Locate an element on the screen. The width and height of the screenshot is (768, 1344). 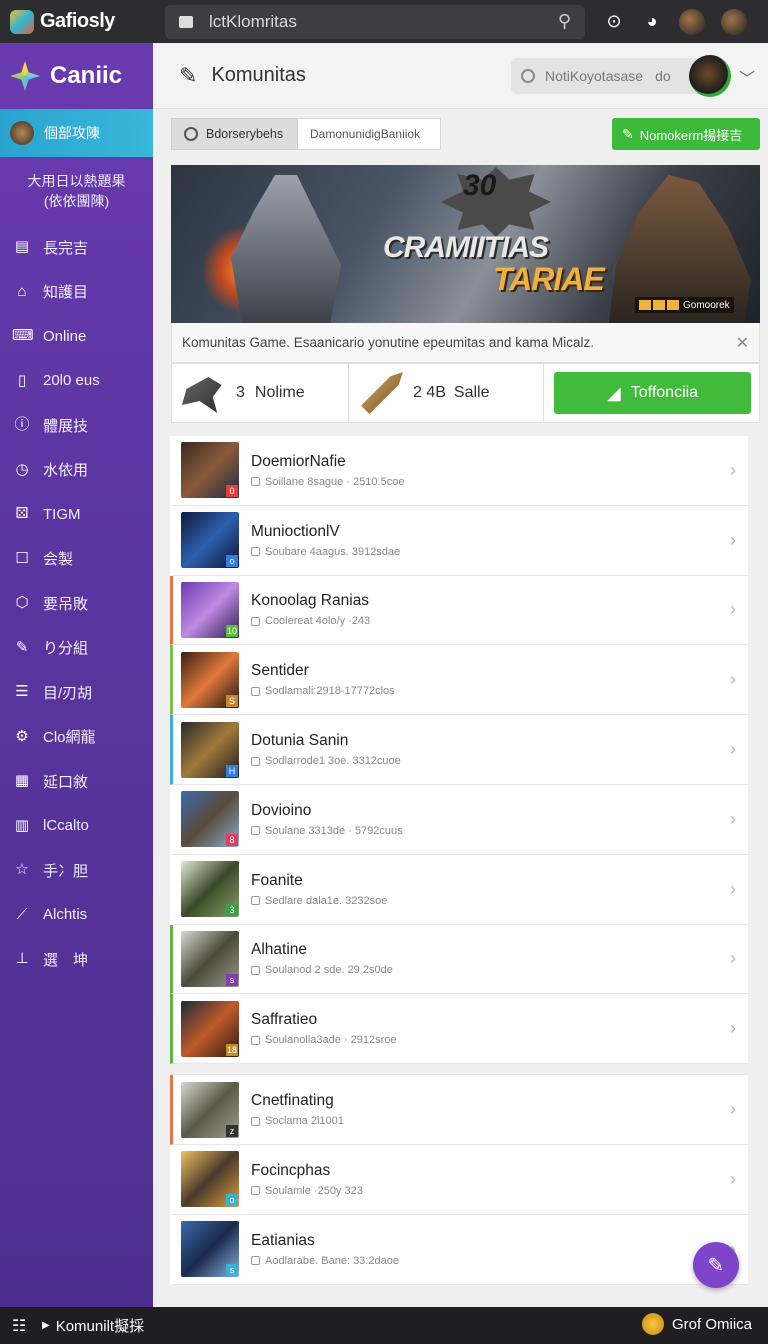
sidebar-item: ⌨ Online is located at coordinates (76, 336).